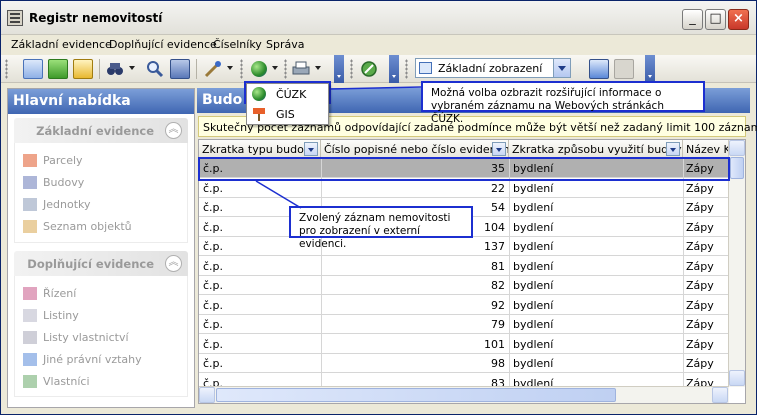 The height and width of the screenshot is (416, 757). Describe the element at coordinates (338, 147) in the screenshot. I see `callout-connectors` at that location.